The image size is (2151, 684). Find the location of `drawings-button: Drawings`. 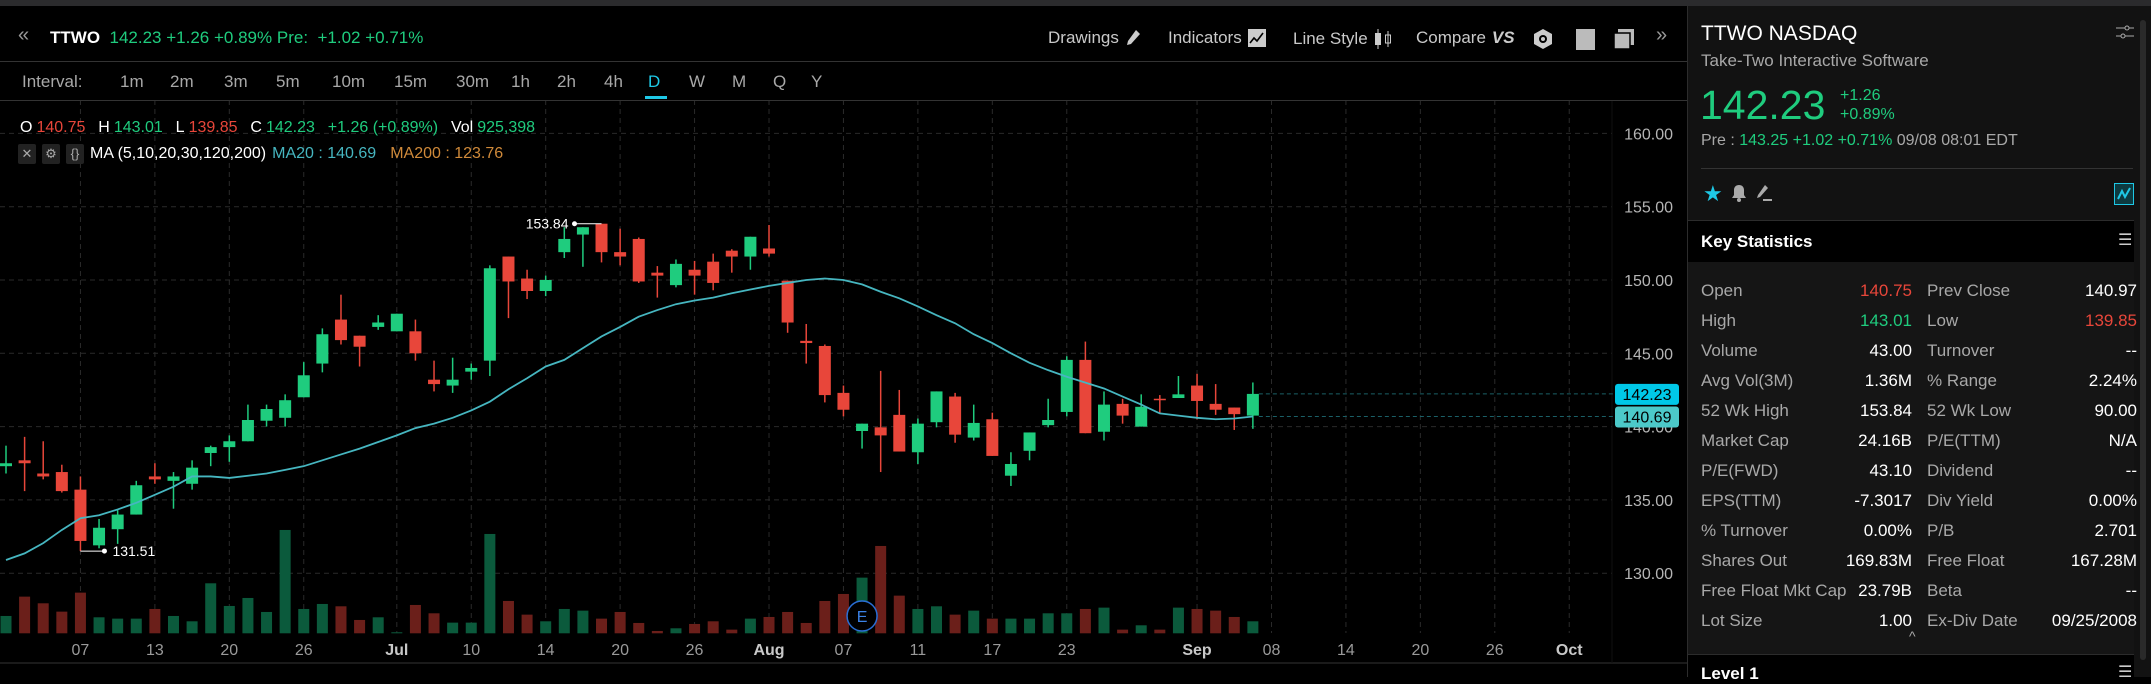

drawings-button: Drawings is located at coordinates (1094, 38).